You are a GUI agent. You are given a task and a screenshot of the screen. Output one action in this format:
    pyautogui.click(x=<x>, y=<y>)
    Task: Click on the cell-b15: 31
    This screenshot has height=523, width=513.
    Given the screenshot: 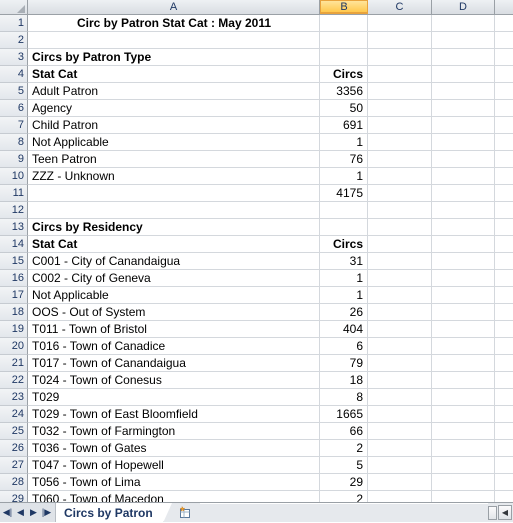 What is the action you would take?
    pyautogui.click(x=344, y=261)
    